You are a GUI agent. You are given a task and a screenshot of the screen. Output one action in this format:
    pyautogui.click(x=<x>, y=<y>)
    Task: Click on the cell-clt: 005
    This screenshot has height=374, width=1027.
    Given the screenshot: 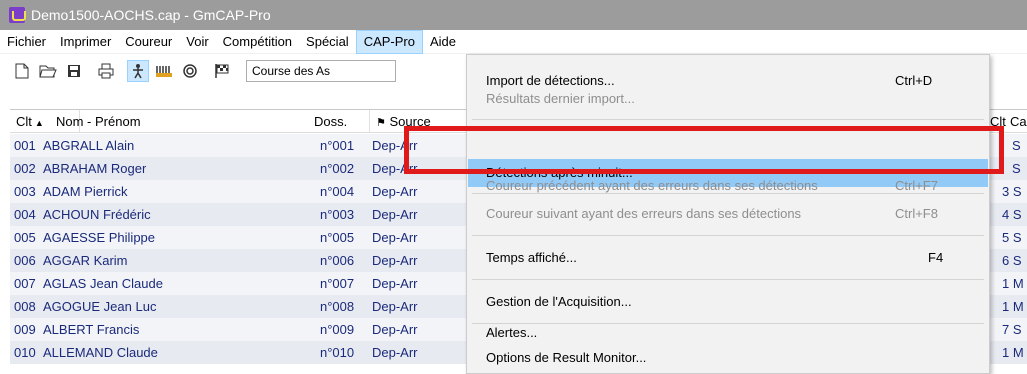 What is the action you would take?
    pyautogui.click(x=25, y=237)
    